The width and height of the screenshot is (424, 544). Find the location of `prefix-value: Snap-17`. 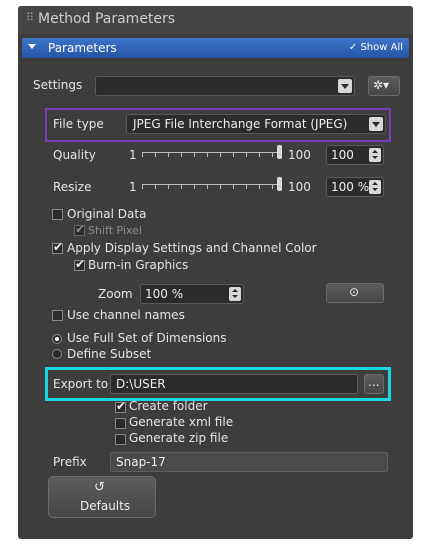

prefix-value: Snap-17 is located at coordinates (141, 462).